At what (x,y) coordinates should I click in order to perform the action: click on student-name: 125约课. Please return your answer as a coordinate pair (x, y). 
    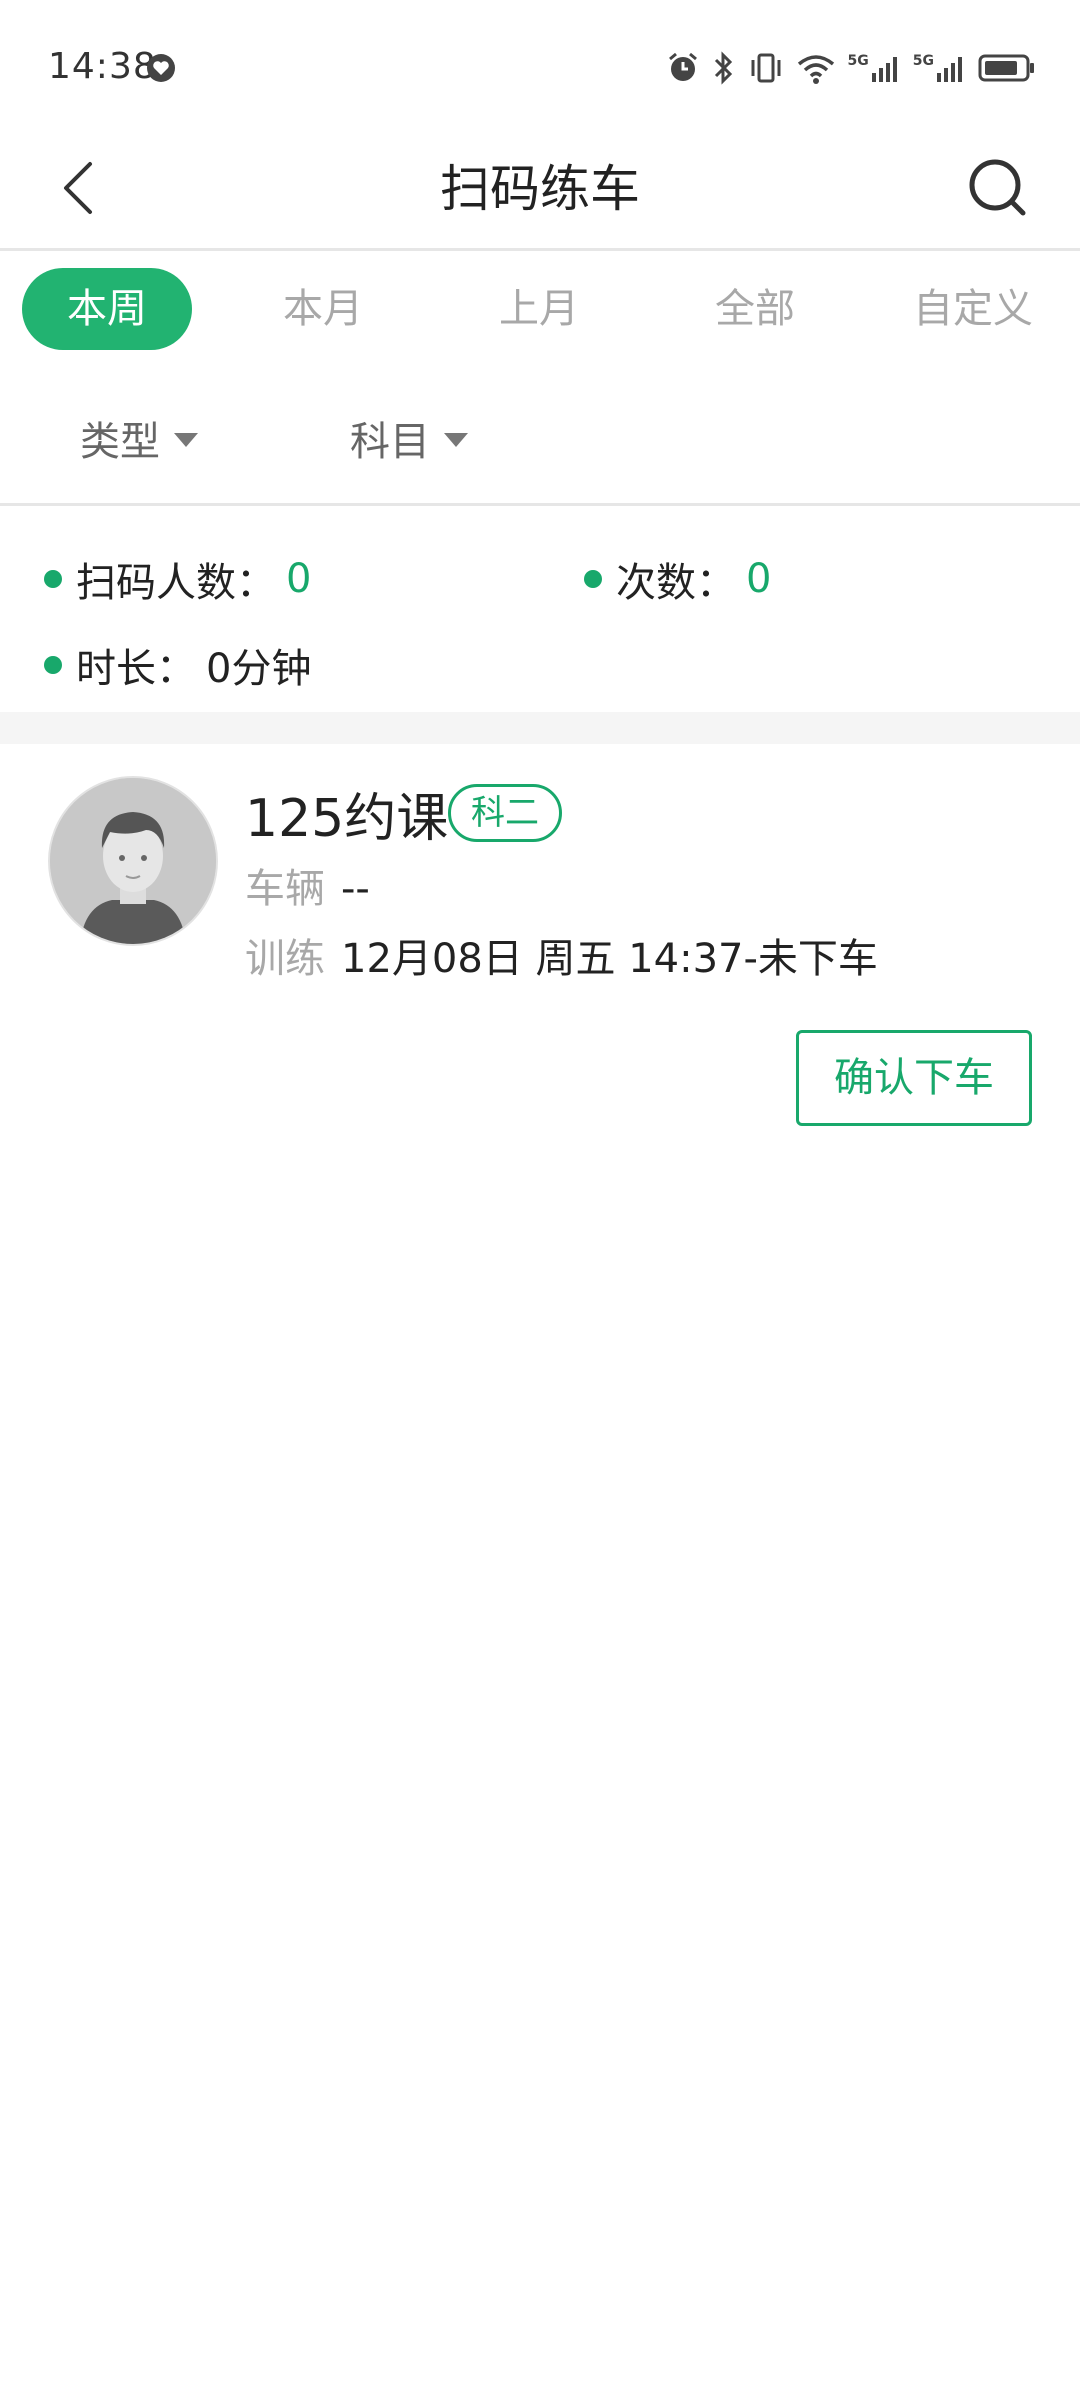
    Looking at the image, I should click on (347, 819).